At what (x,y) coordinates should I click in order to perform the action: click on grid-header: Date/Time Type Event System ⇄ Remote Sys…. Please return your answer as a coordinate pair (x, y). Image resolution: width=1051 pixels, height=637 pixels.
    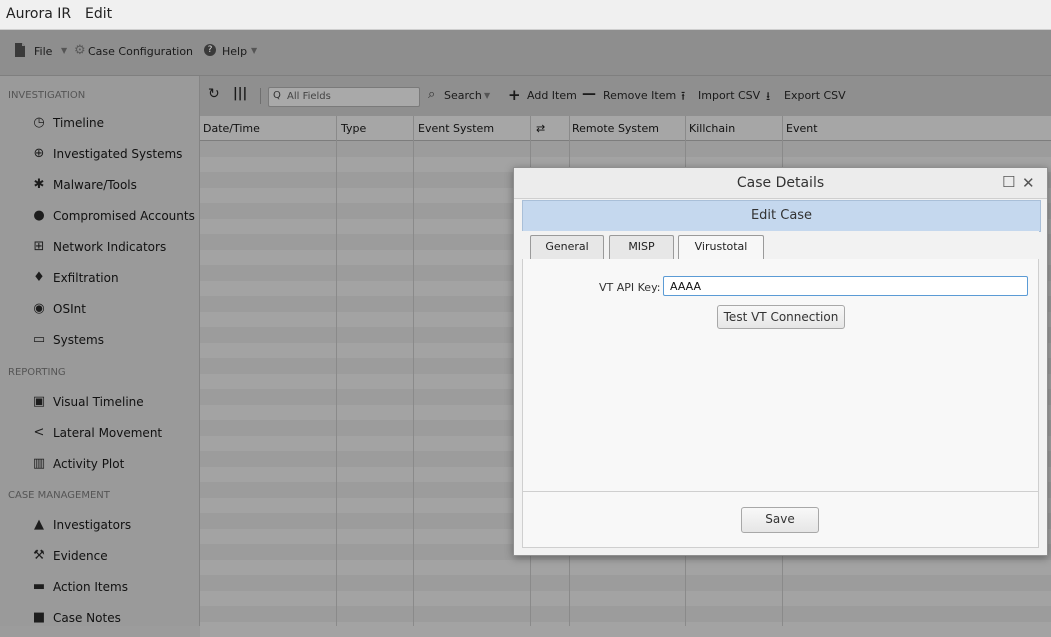
    Looking at the image, I should click on (625, 128).